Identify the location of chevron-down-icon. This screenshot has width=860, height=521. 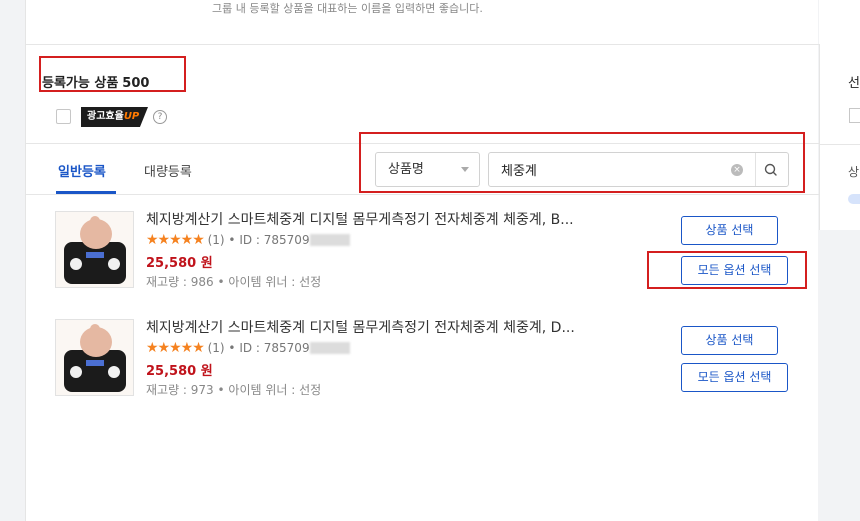
(465, 169).